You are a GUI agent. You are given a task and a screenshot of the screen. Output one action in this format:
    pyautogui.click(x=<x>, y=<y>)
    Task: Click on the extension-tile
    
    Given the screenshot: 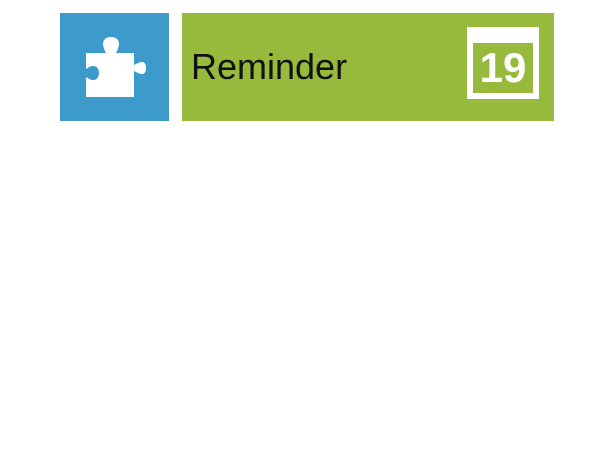 What is the action you would take?
    pyautogui.click(x=114, y=67)
    